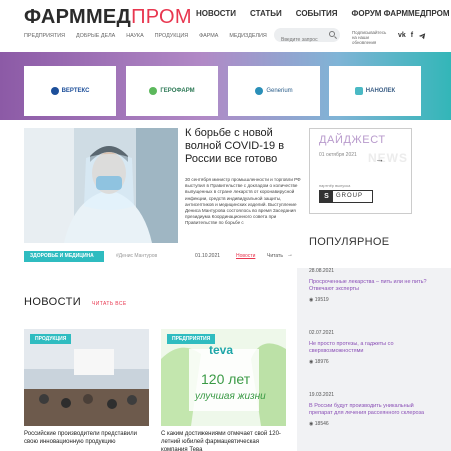 This screenshot has height=451, width=451. Describe the element at coordinates (321, 362) in the screenshot. I see `popular-item-view-count: 18976` at that location.